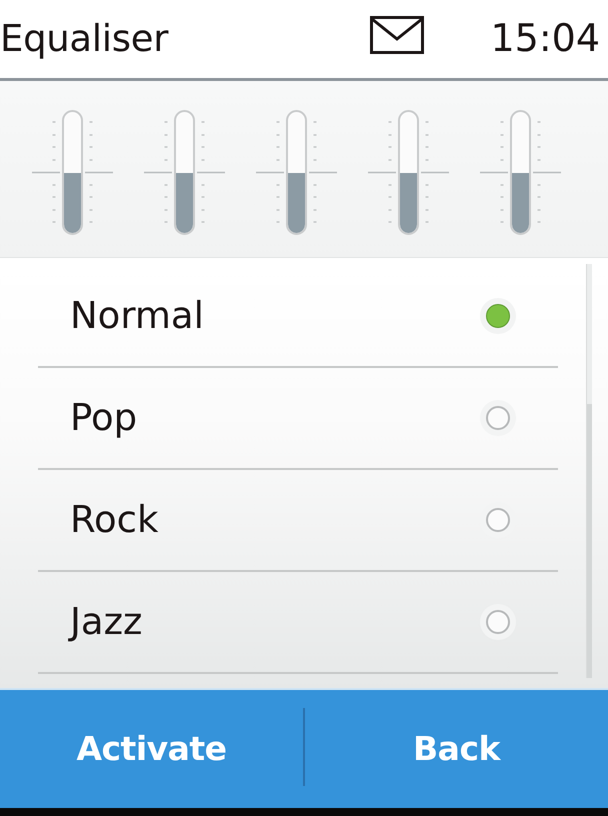 Image resolution: width=608 pixels, height=816 pixels. What do you see at coordinates (298, 521) in the screenshot?
I see `preset-option: Rock` at bounding box center [298, 521].